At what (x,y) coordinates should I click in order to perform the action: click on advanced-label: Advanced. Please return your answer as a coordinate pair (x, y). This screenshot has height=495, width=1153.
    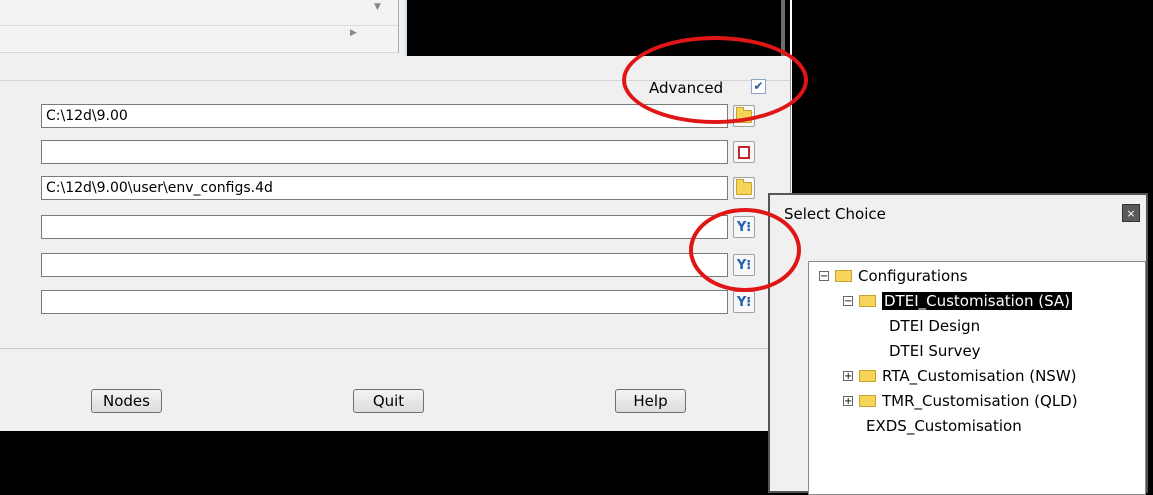
    Looking at the image, I should click on (686, 88).